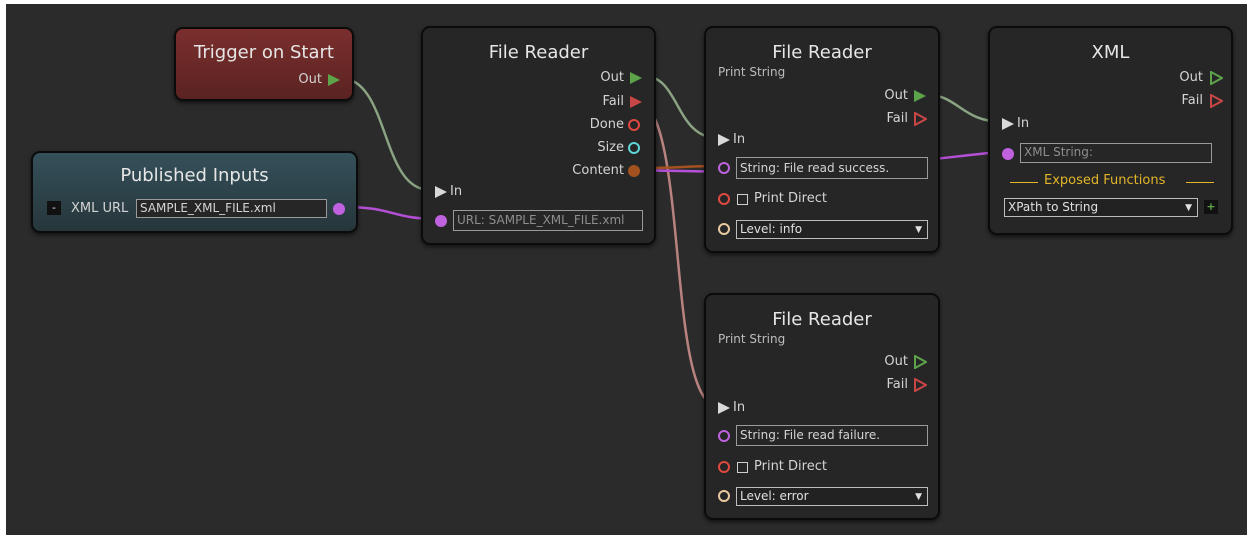  Describe the element at coordinates (634, 125) in the screenshot. I see `done-port` at that location.